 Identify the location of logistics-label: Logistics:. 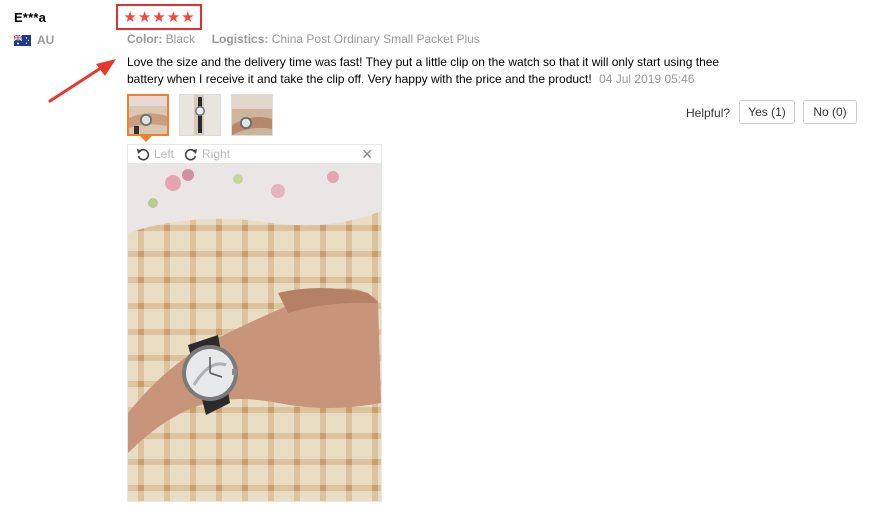
(240, 39).